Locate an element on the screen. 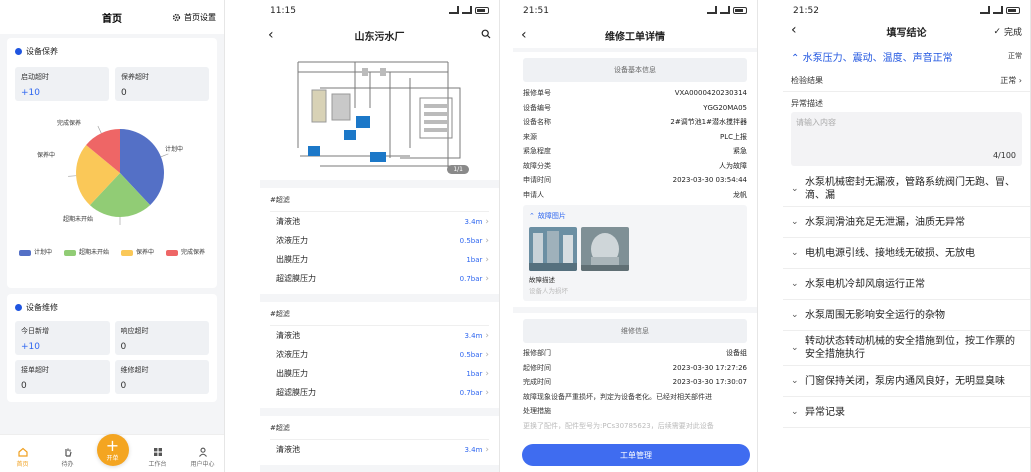  legend-entry: 保养中 is located at coordinates (137, 251).